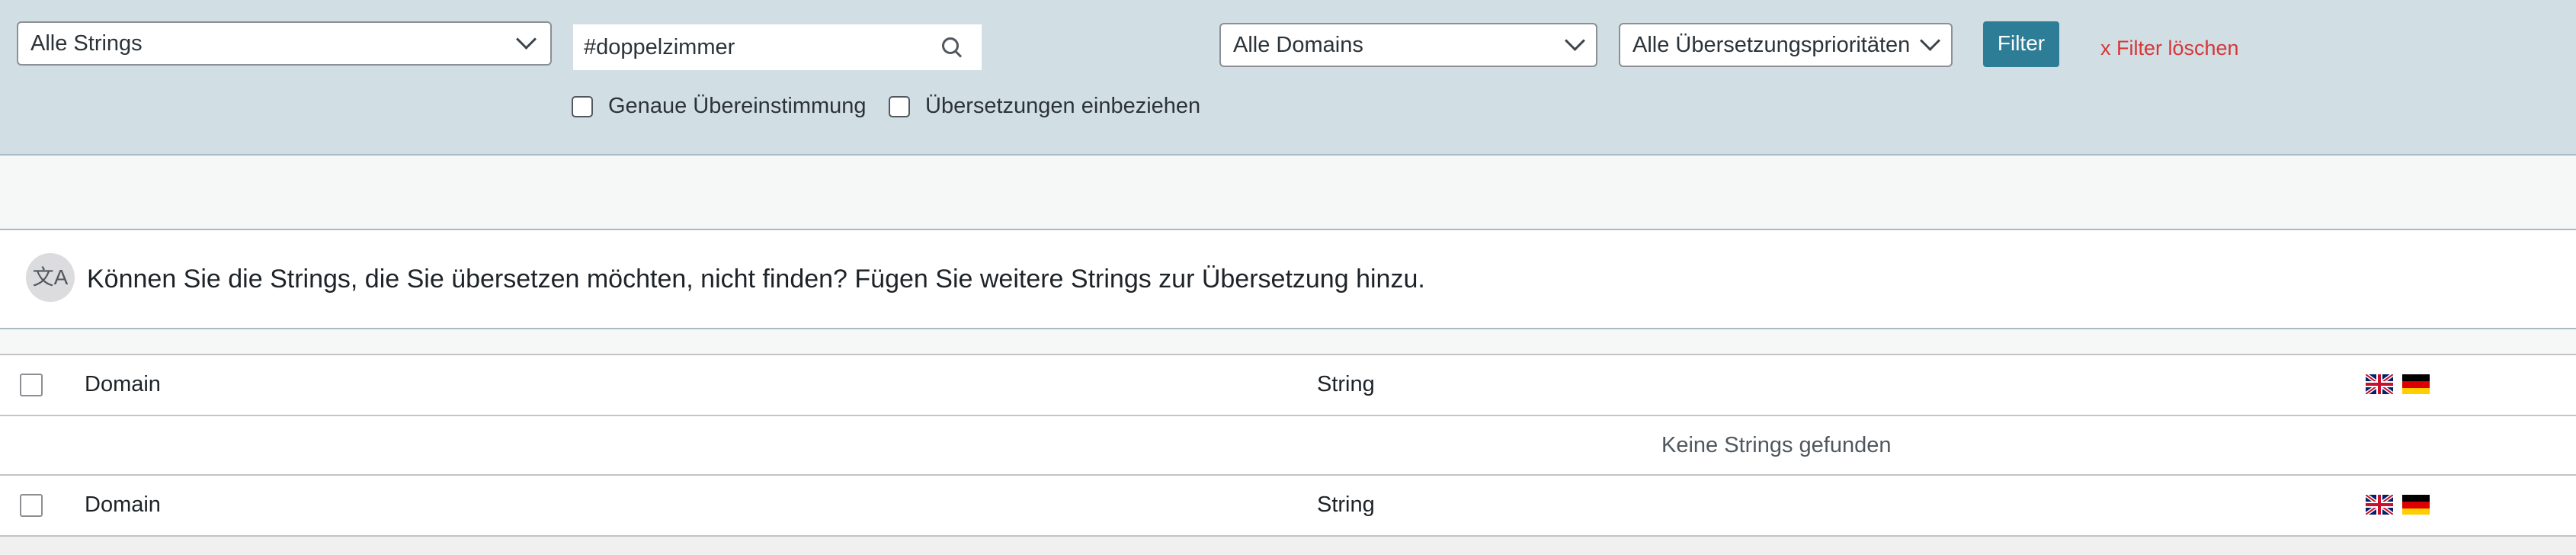  Describe the element at coordinates (737, 106) in the screenshot. I see `exact-match-label: Genaue Übereinstimmung` at that location.